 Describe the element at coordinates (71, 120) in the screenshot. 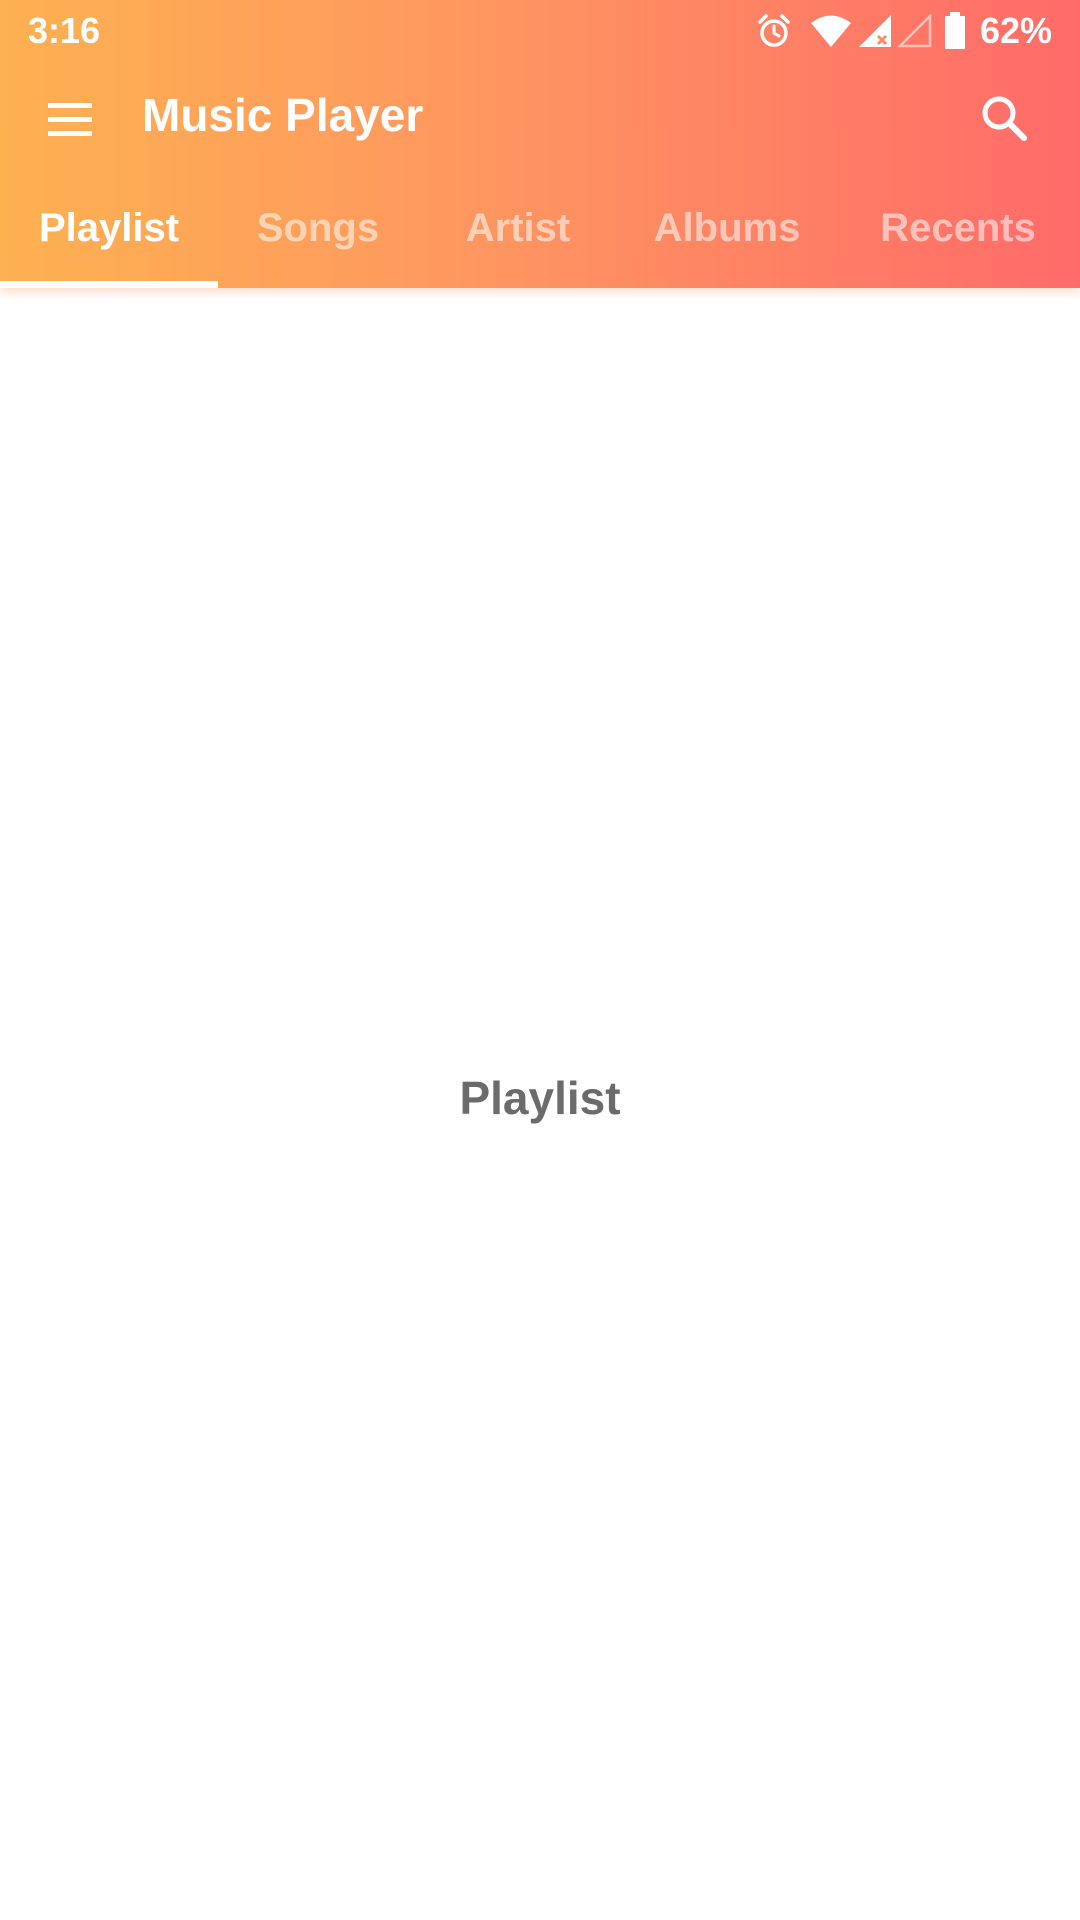

I see `menu-button` at that location.